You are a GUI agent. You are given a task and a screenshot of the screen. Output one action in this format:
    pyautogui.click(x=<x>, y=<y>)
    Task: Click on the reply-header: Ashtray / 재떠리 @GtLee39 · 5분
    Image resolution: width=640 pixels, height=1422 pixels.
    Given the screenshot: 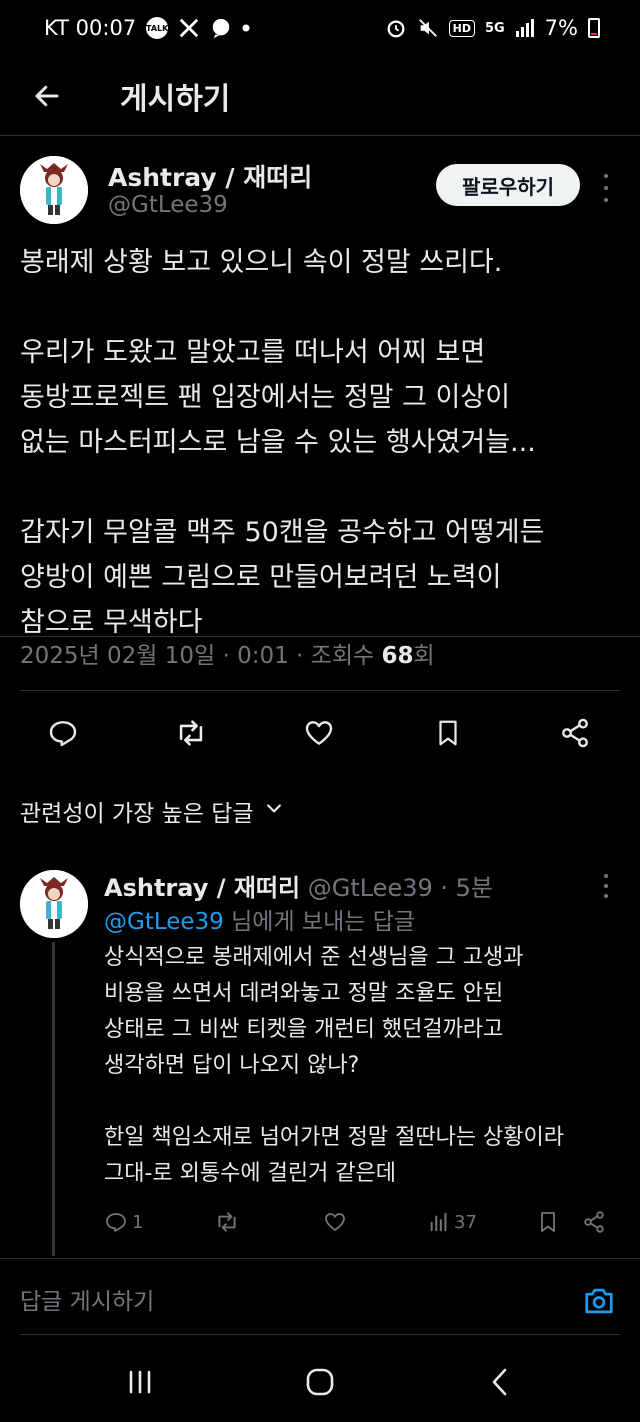 What is the action you would take?
    pyautogui.click(x=298, y=885)
    